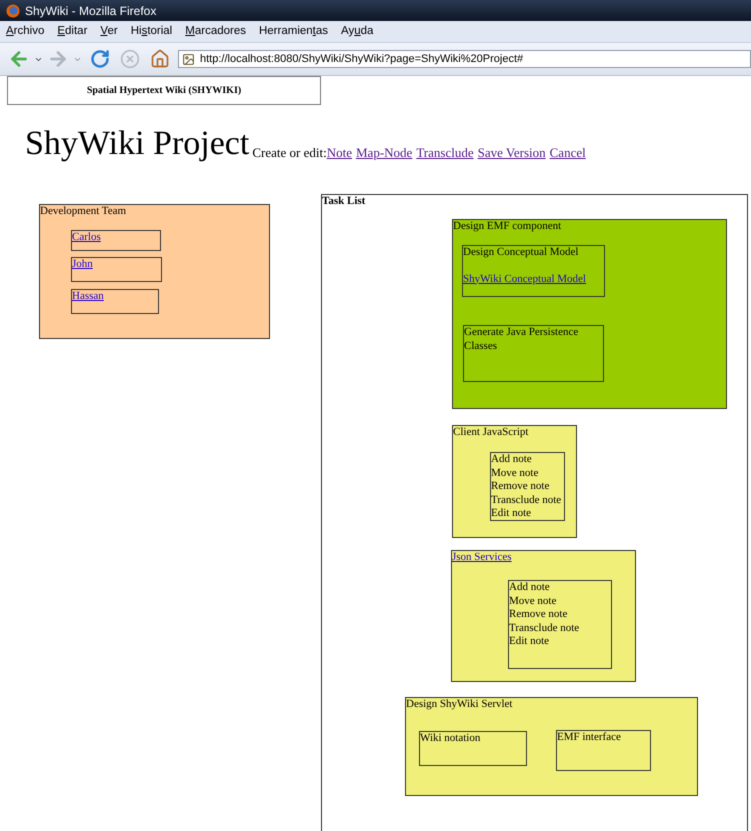 The image size is (751, 831). I want to click on wiki-link: Json Services, so click(482, 557).